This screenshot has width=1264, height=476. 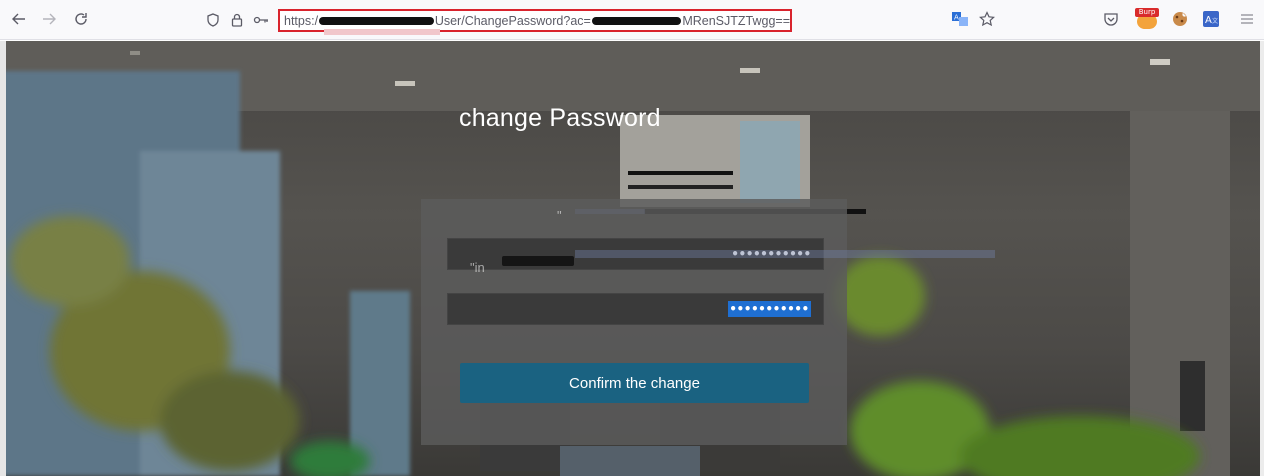 I want to click on page-title: change Password, so click(x=560, y=118).